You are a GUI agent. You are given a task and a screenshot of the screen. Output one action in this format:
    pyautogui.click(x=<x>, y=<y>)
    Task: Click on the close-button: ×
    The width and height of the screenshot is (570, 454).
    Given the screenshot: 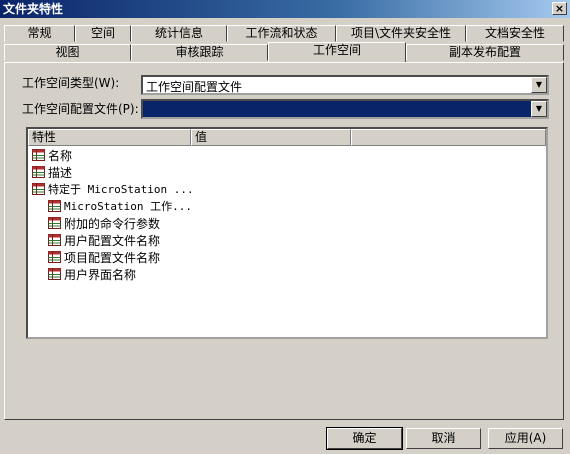 What is the action you would take?
    pyautogui.click(x=559, y=8)
    